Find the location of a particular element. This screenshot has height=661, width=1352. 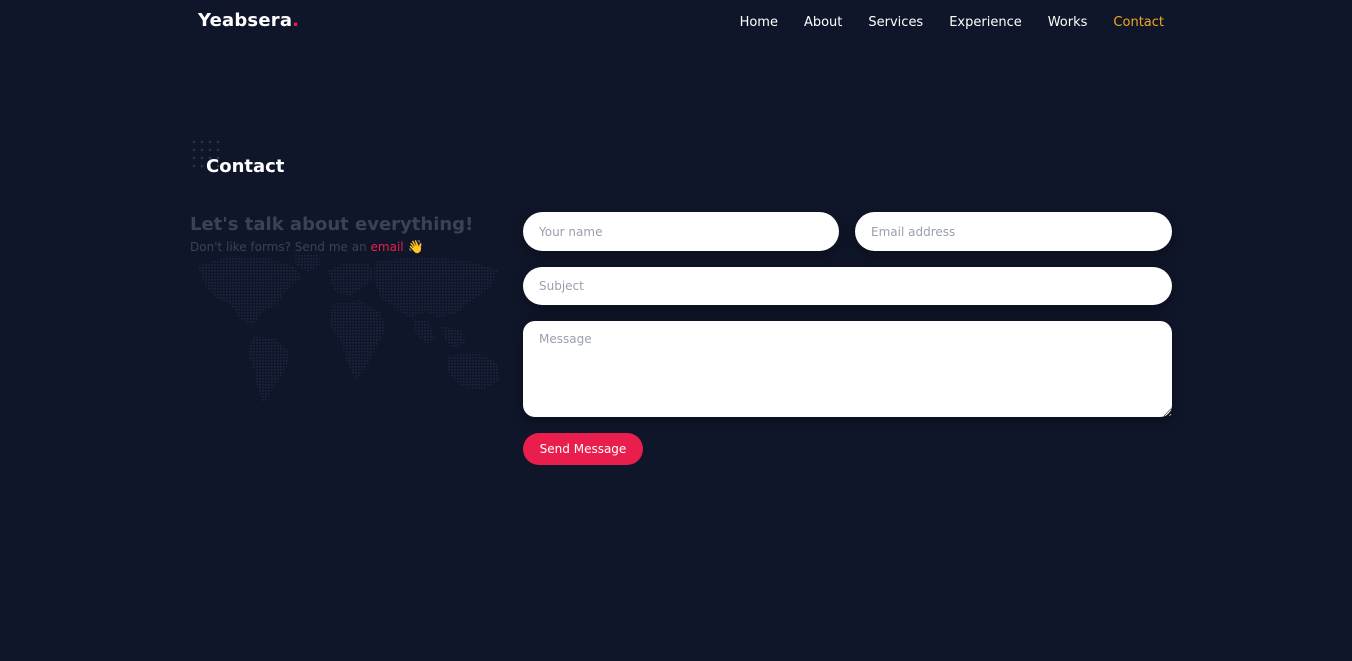

nav-about: About is located at coordinates (823, 22).